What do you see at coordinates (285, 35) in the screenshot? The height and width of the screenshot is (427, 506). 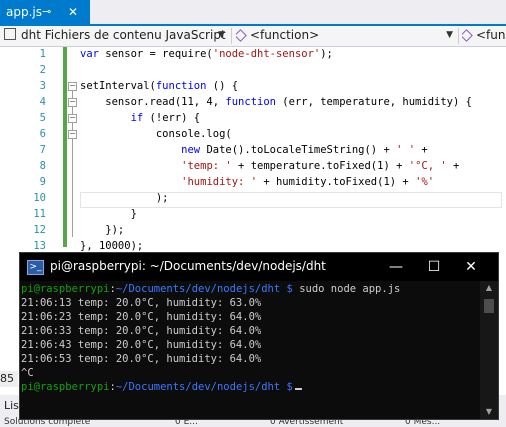 I see `scope-label: <function>` at bounding box center [285, 35].